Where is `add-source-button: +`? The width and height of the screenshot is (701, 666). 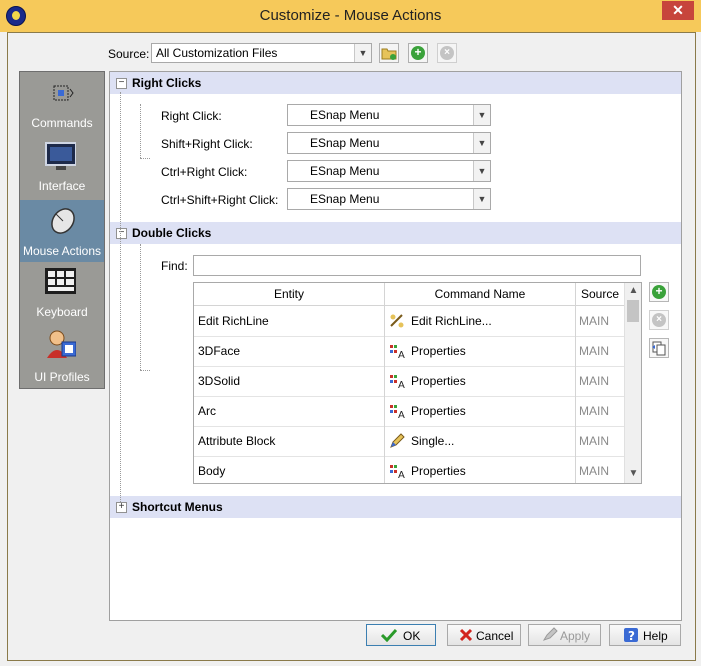 add-source-button: + is located at coordinates (418, 53).